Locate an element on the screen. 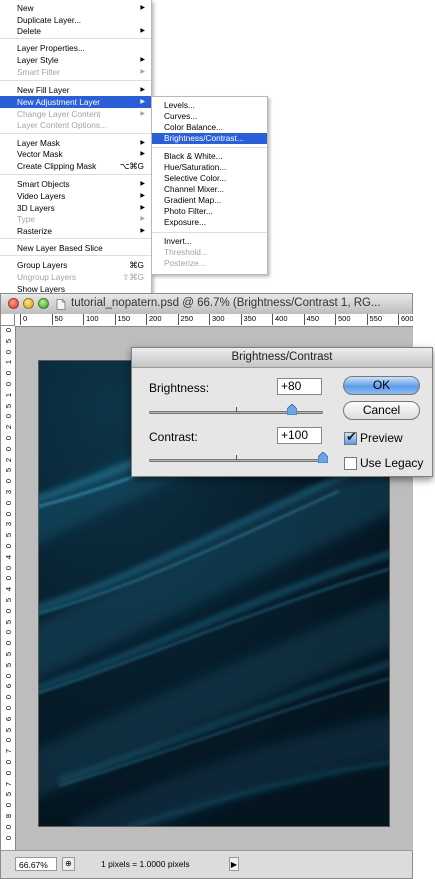 The width and height of the screenshot is (435, 879). menu-item-video-layers: Video Layers ▶ is located at coordinates (75, 196).